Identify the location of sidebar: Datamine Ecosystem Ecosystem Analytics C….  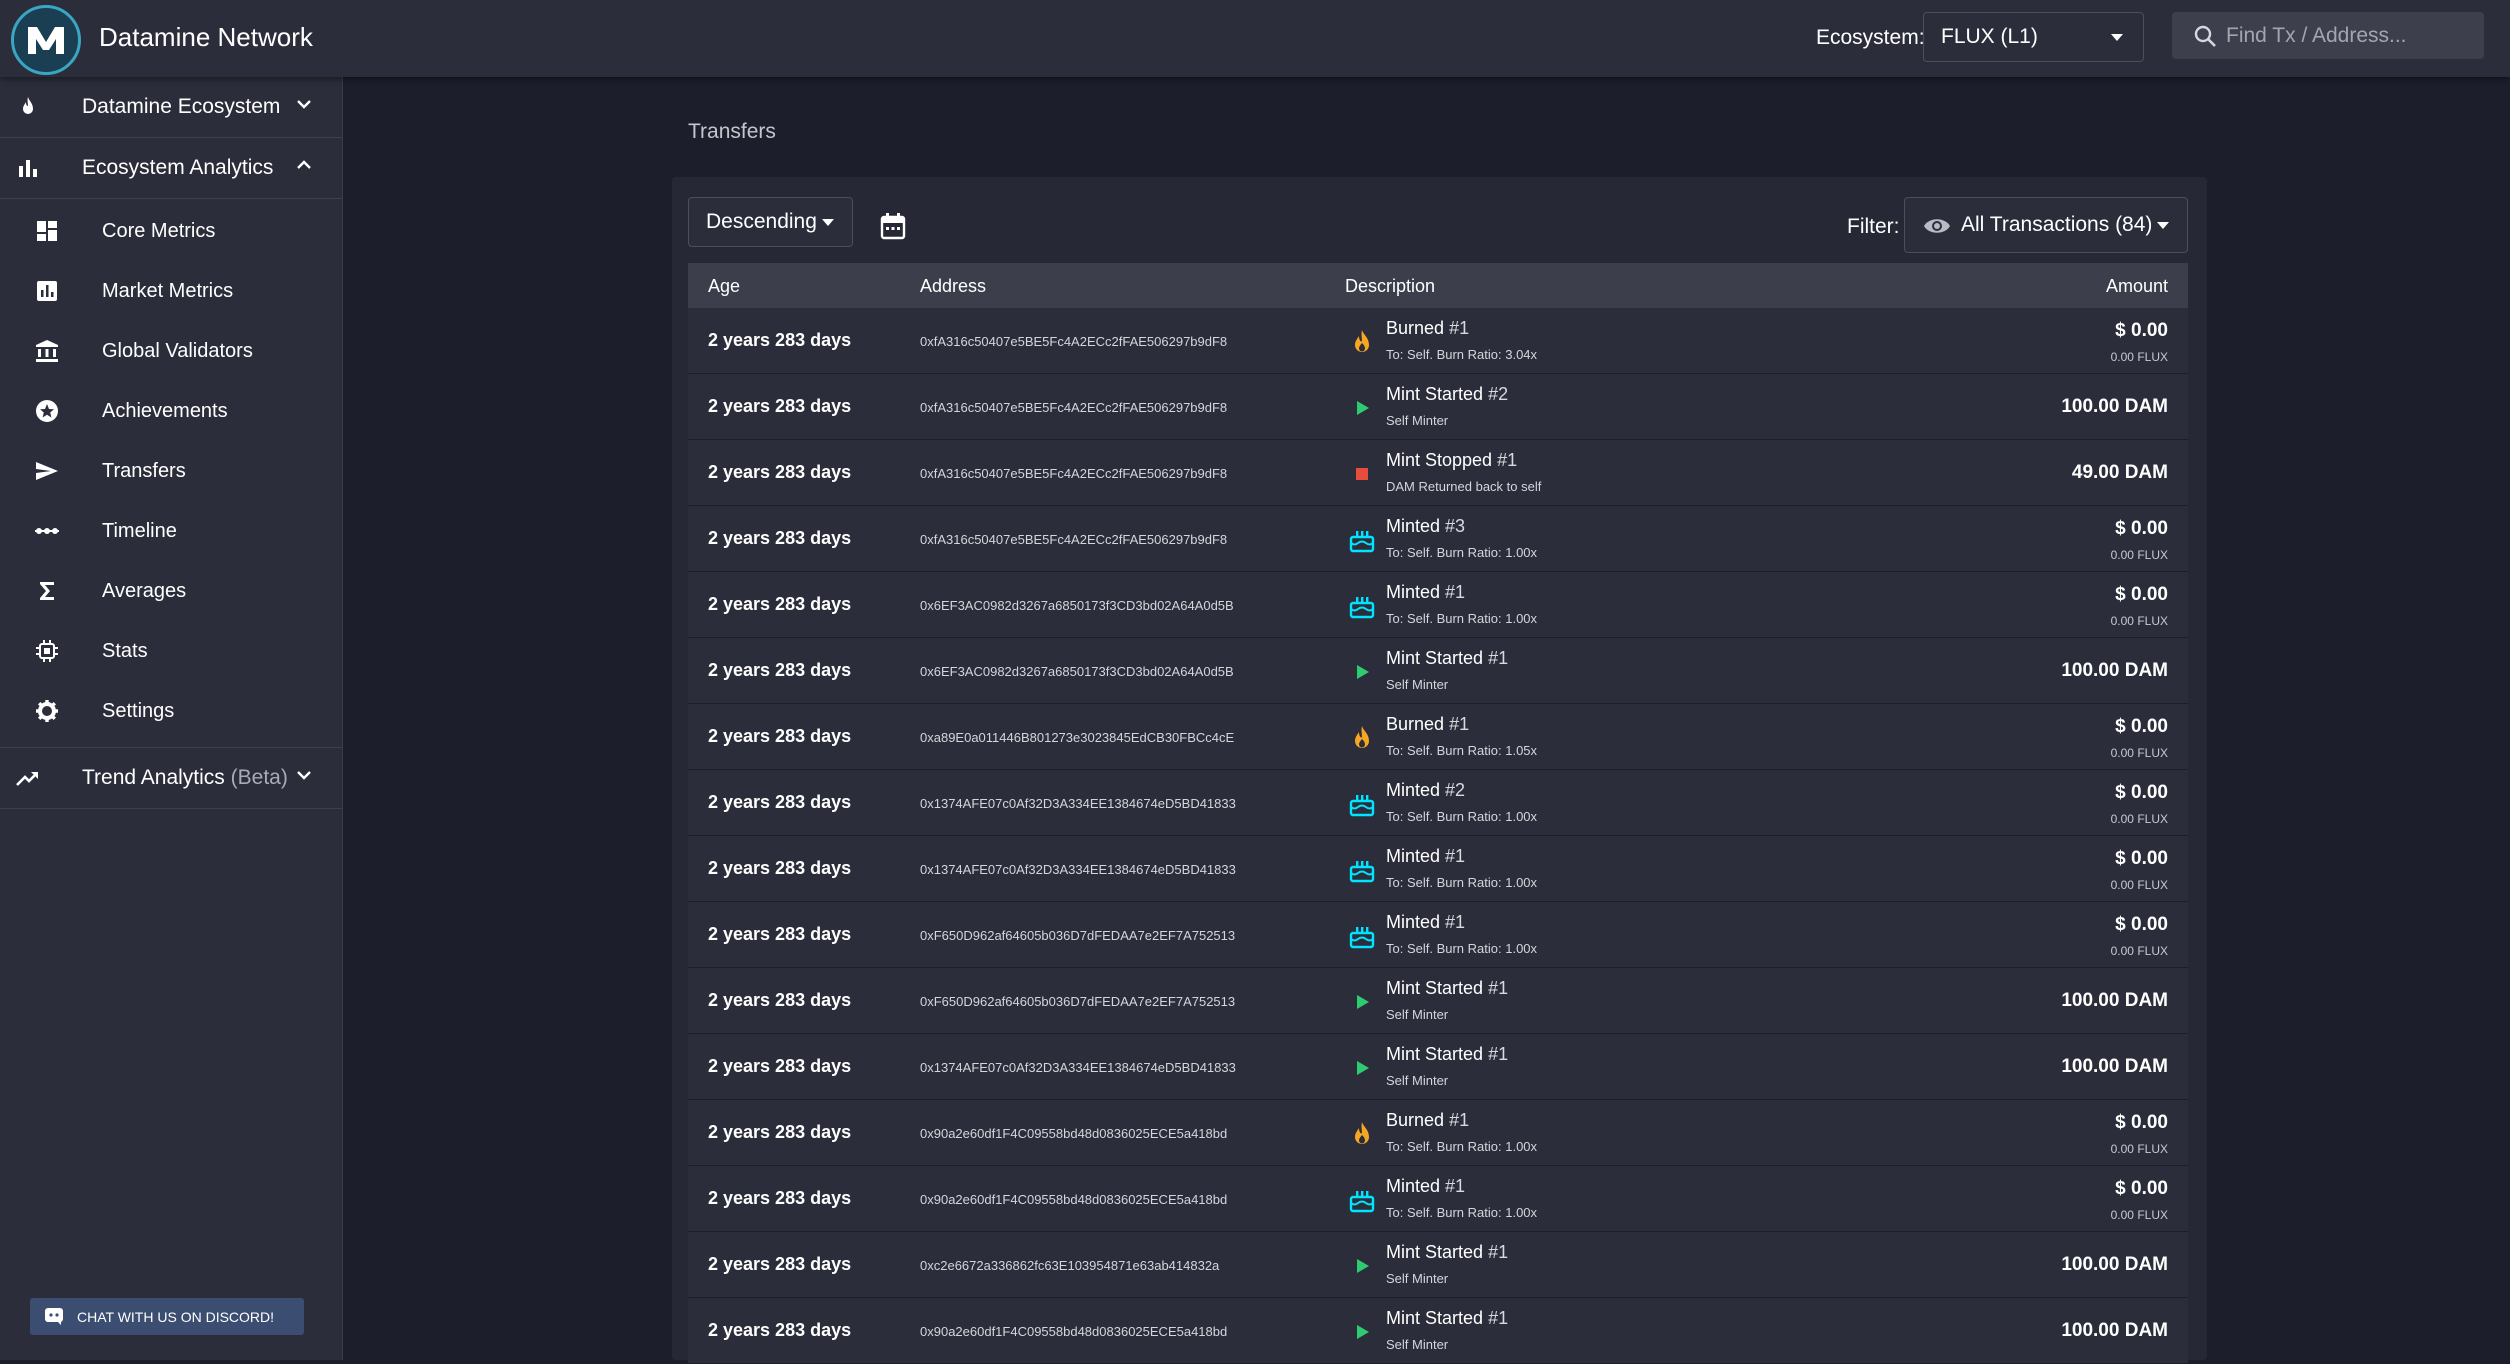
(171, 718).